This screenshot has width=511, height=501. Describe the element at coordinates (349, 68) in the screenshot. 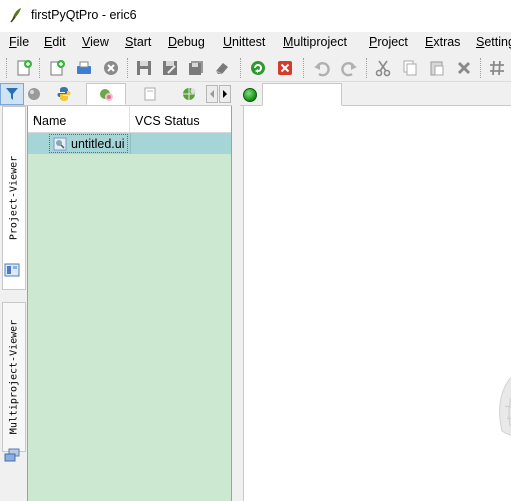

I see `redo-icon` at that location.